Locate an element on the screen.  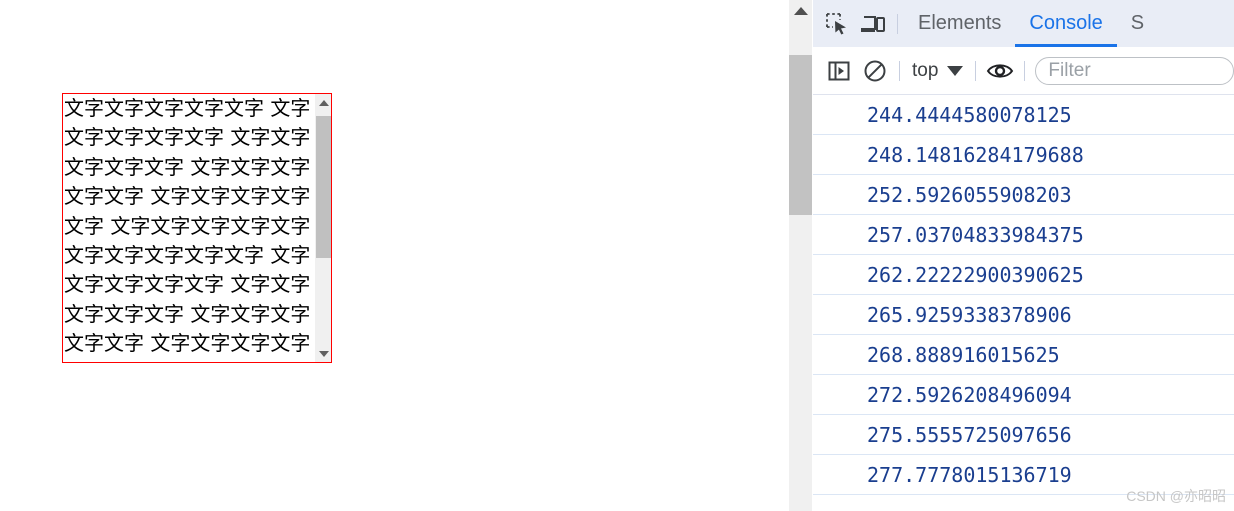
text-box-vertical-scrollbar is located at coordinates (322, 228).